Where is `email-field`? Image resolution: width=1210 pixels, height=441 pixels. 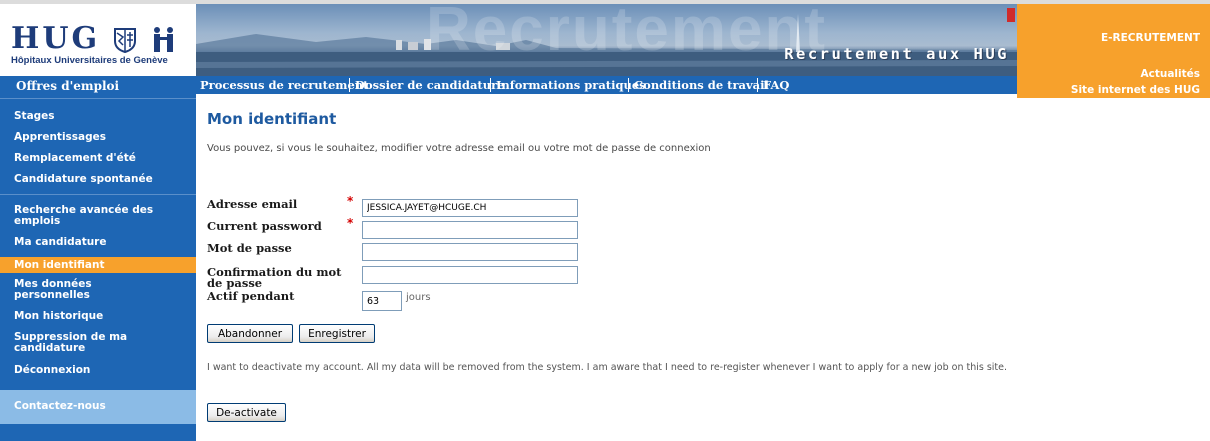
email-field is located at coordinates (470, 208).